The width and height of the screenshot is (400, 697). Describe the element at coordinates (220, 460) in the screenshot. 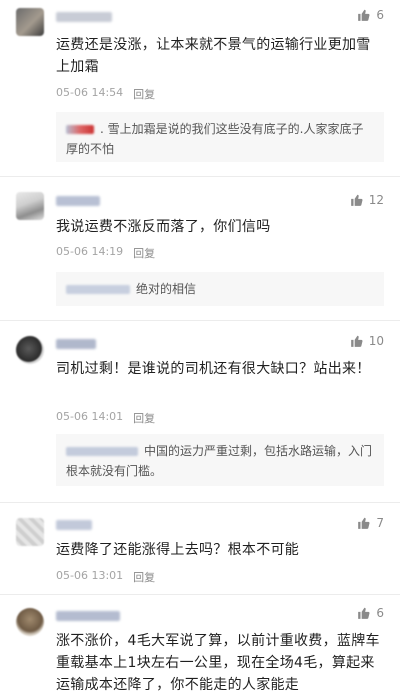

I see `sub-reply: 中国的运力严重过剩，包括水路运输，入门根本就没有门槛。` at that location.